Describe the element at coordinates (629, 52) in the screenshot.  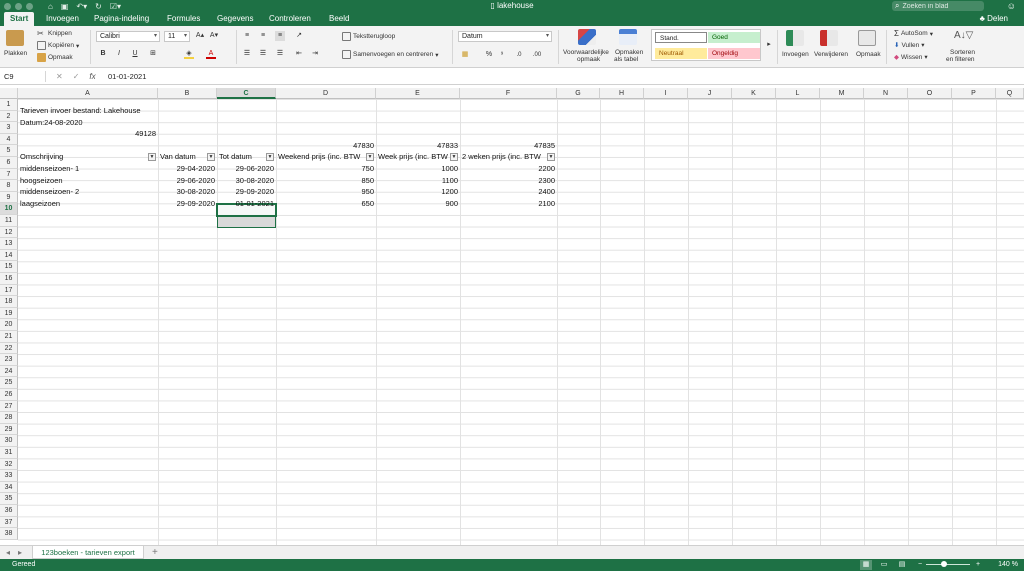
I see `format-as-table-label-1: Opmaken` at that location.